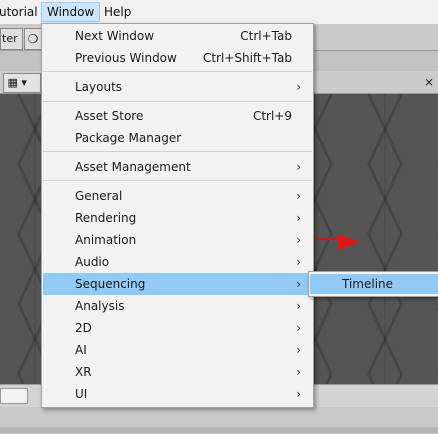  I want to click on sequencing-submenu: Timeline, so click(373, 284).